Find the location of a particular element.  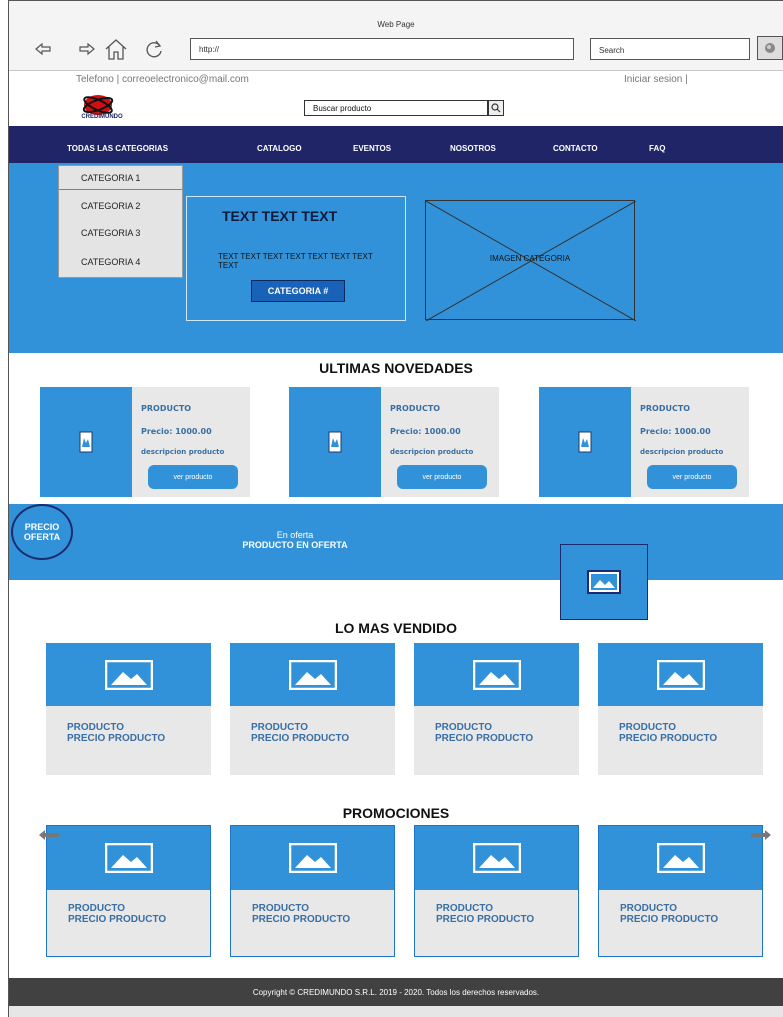

carousel-next is located at coordinates (761, 836).